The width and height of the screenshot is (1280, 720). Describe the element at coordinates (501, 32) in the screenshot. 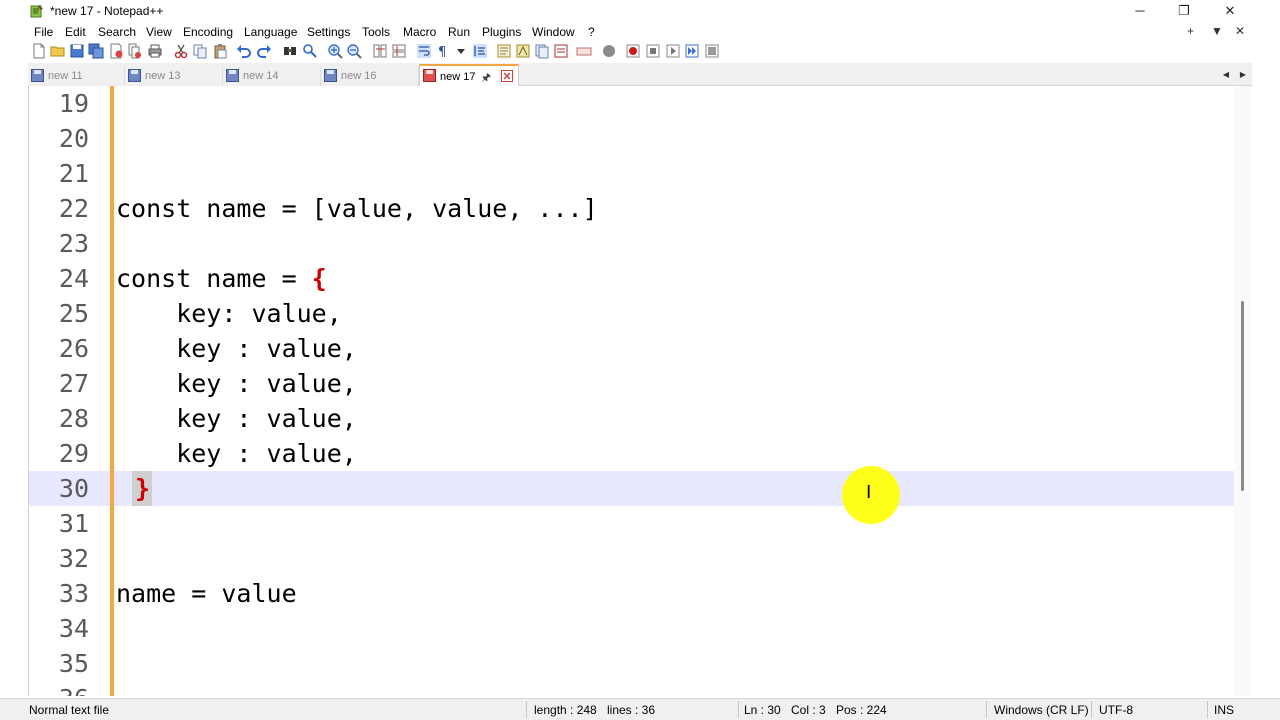

I see `menu-plugins: Plugins` at that location.